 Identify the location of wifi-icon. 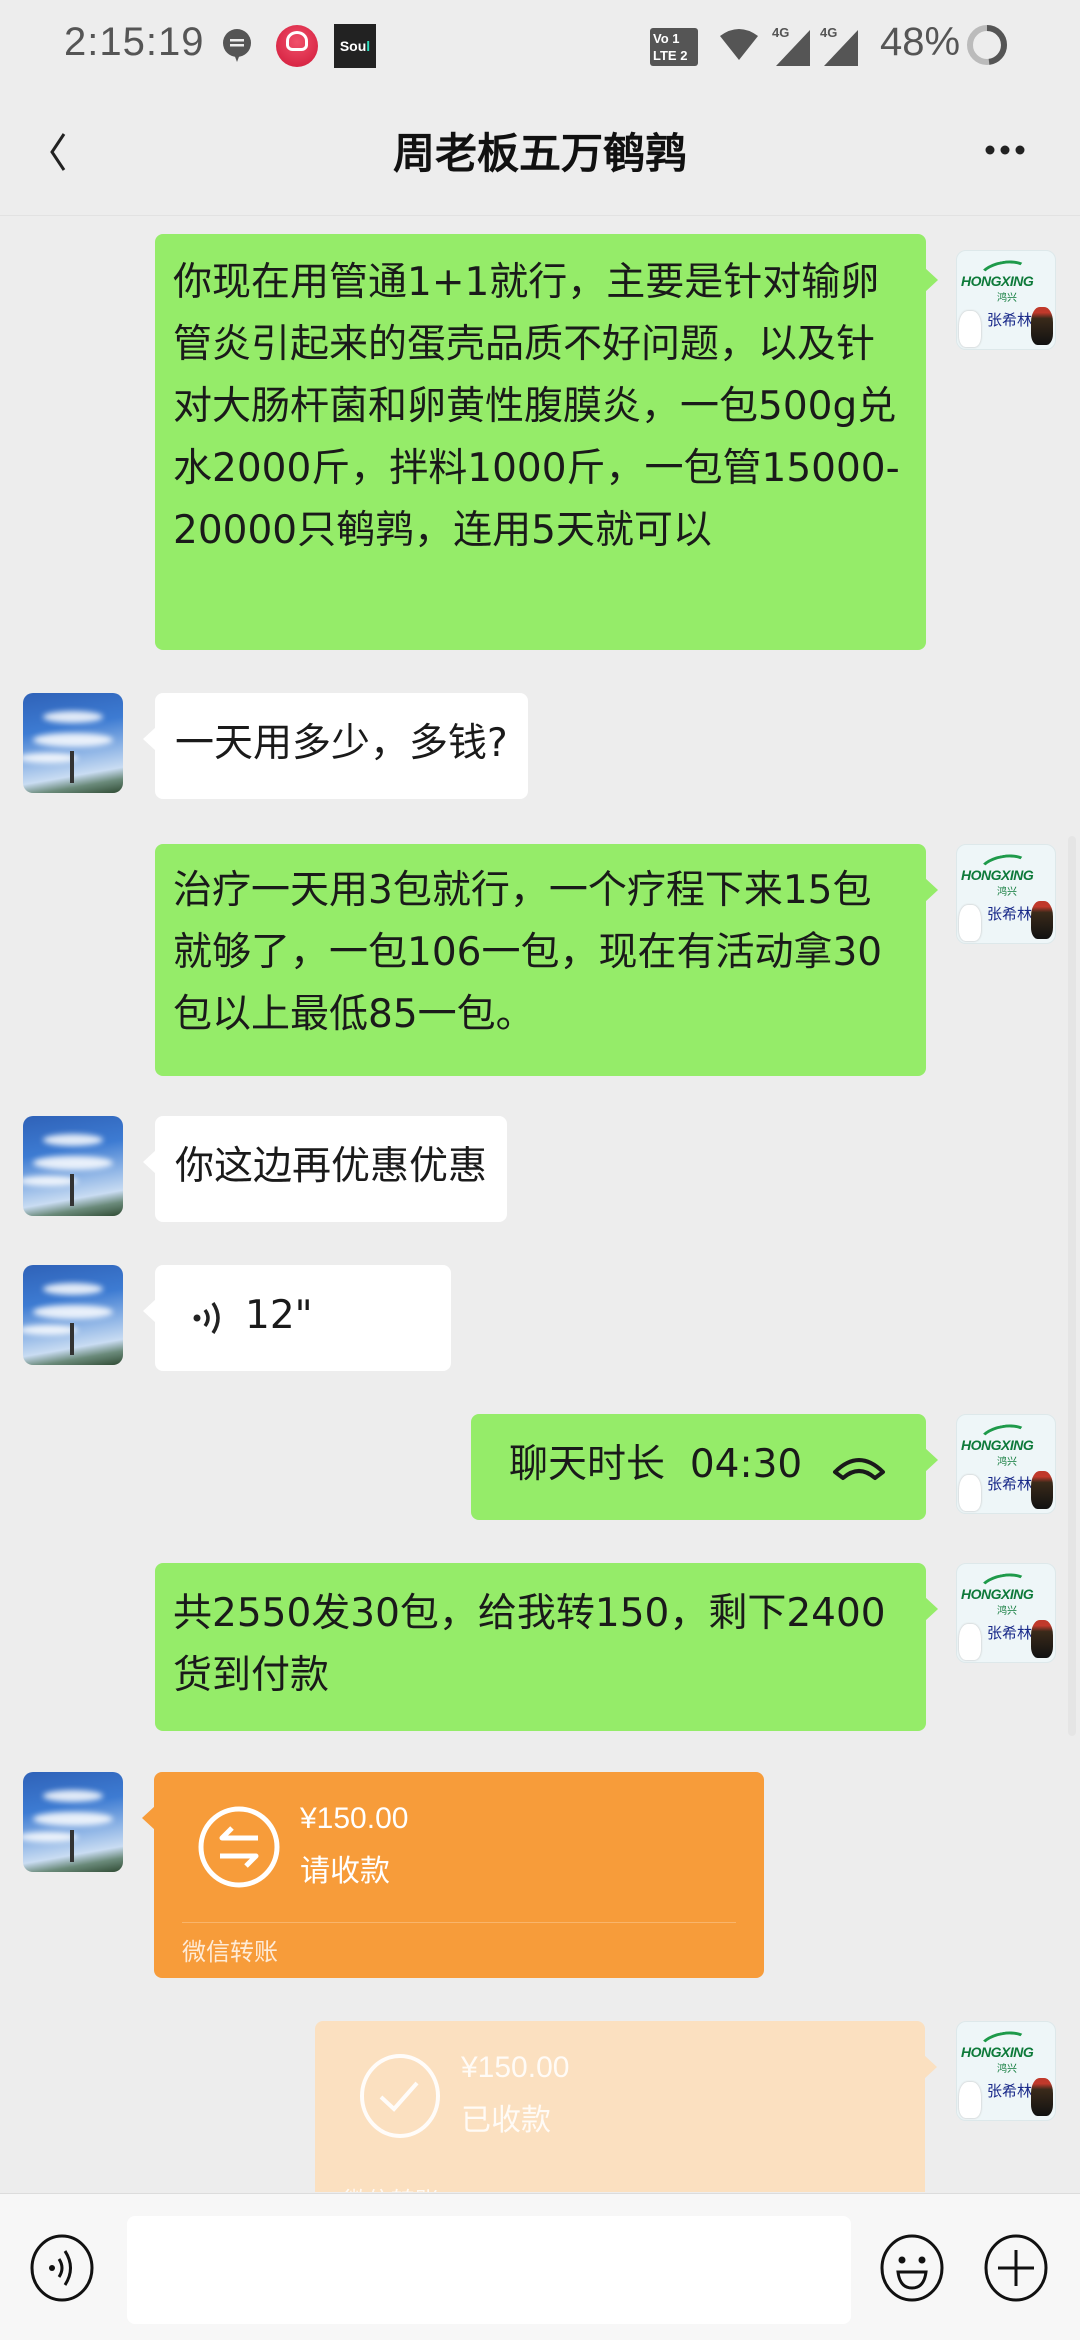
(739, 44).